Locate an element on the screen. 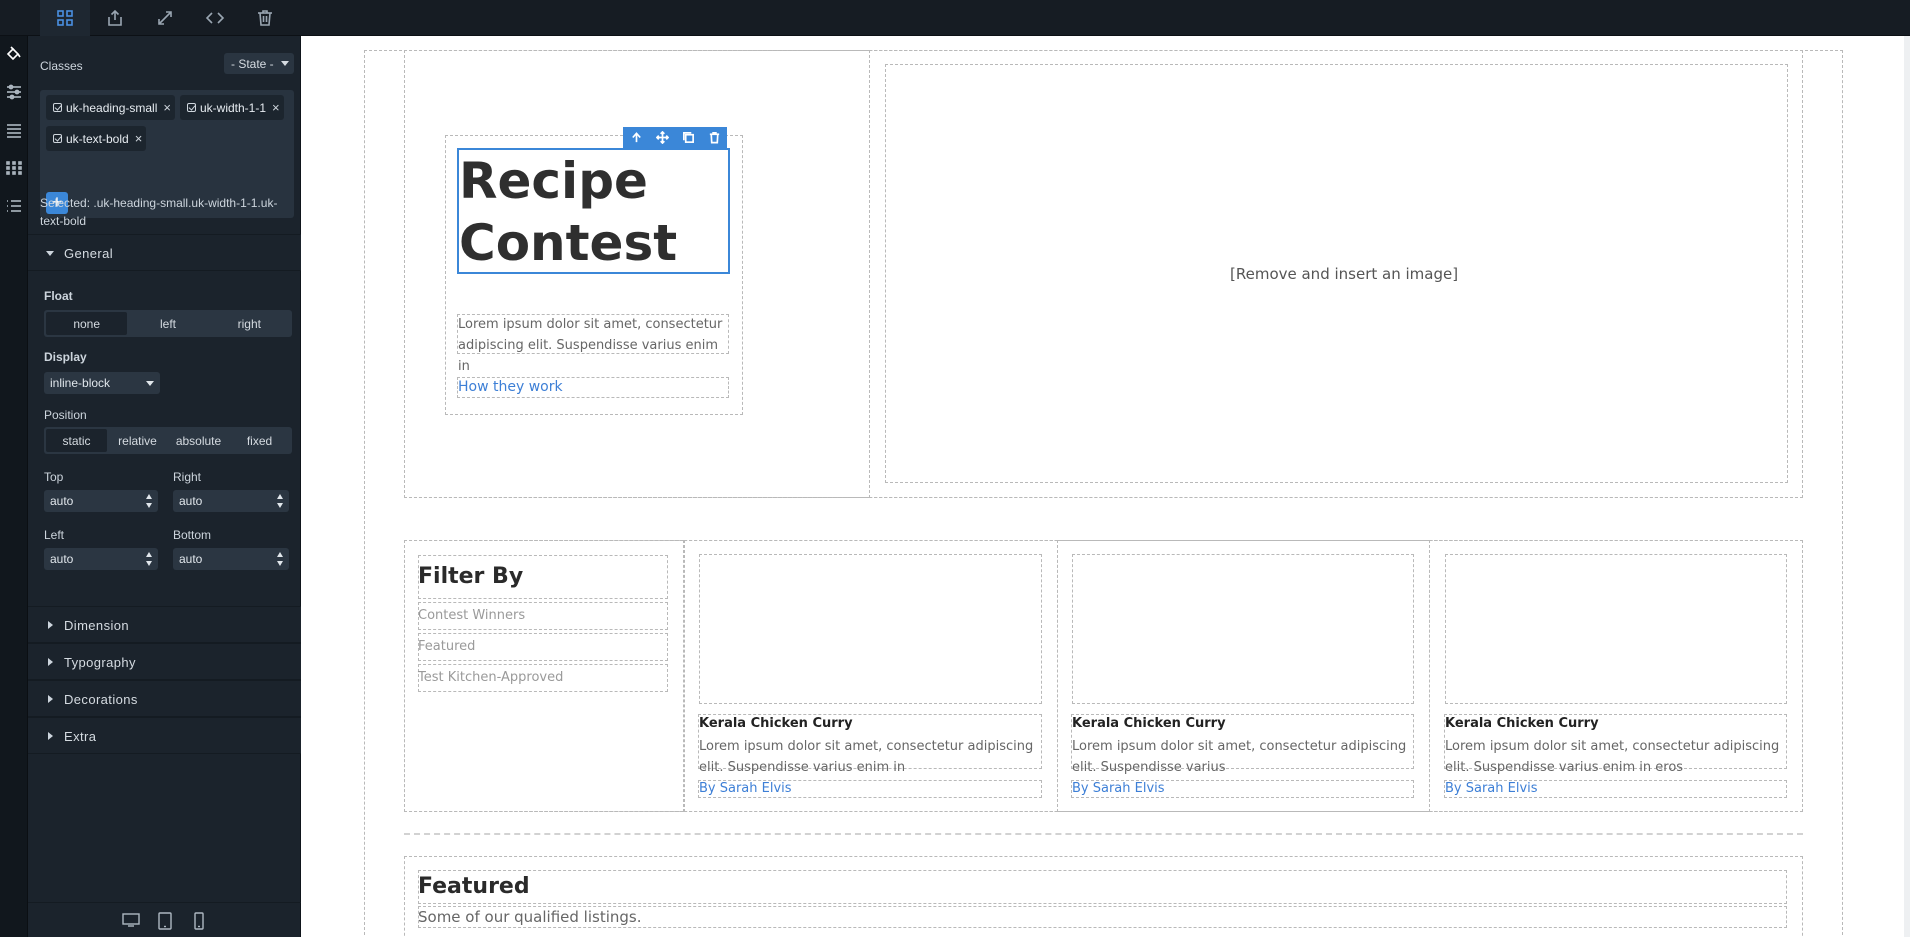  grid-button is located at coordinates (65, 18).